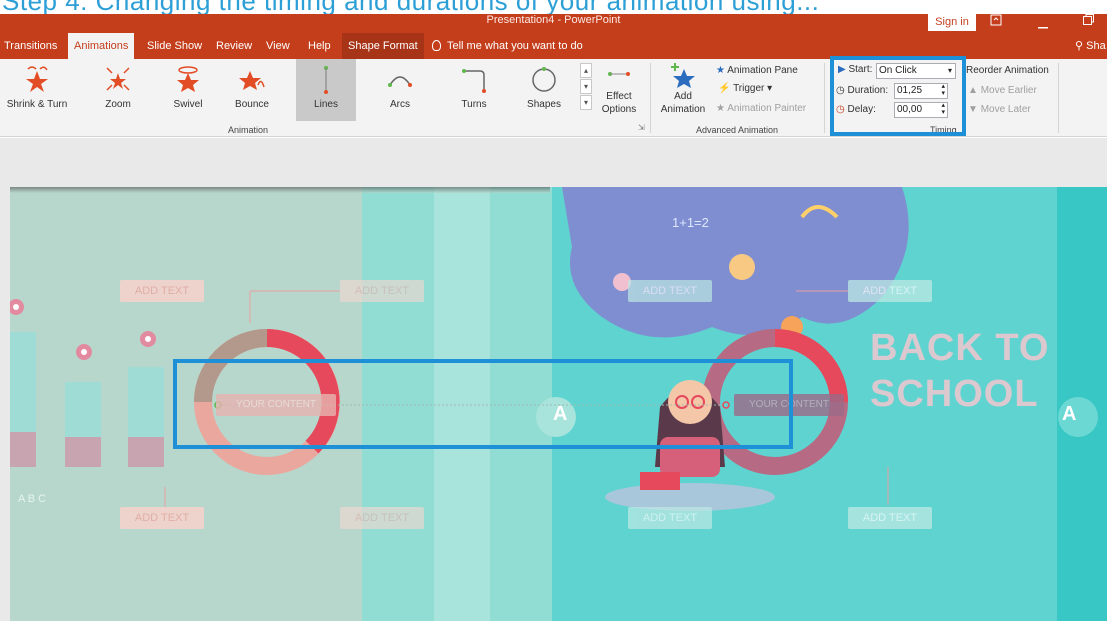 The width and height of the screenshot is (1107, 621). I want to click on gallery-more: ▾, so click(586, 102).